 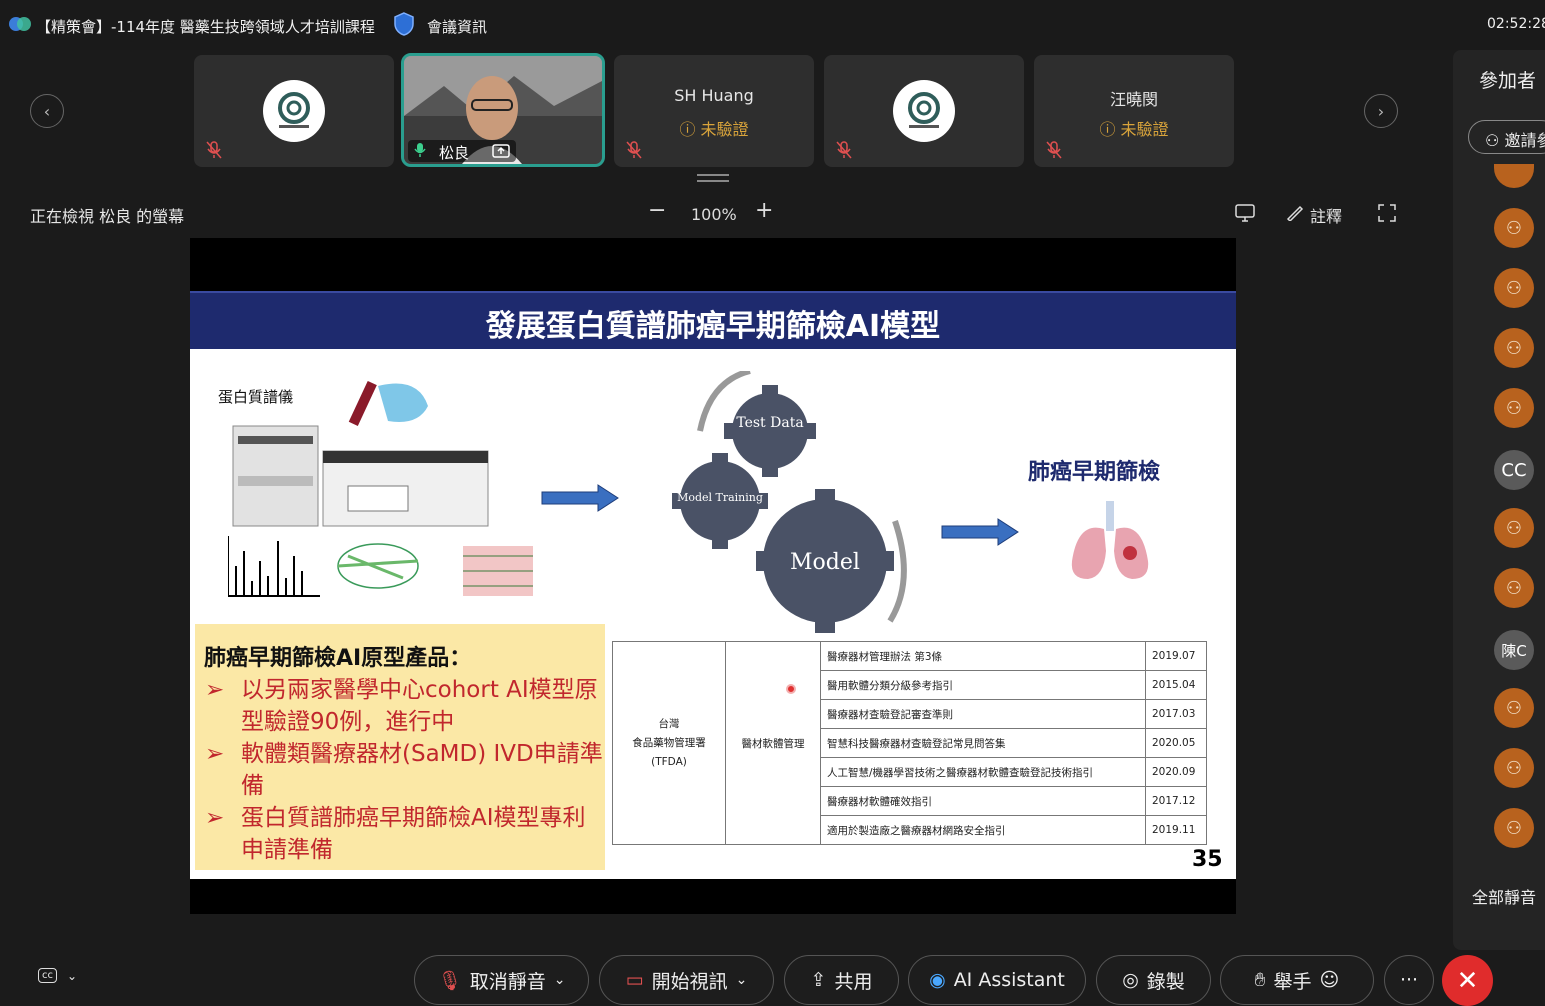 What do you see at coordinates (669, 743) in the screenshot?
I see `agency-cell: 台灣 食品藥物管理署 (TFDA)` at bounding box center [669, 743].